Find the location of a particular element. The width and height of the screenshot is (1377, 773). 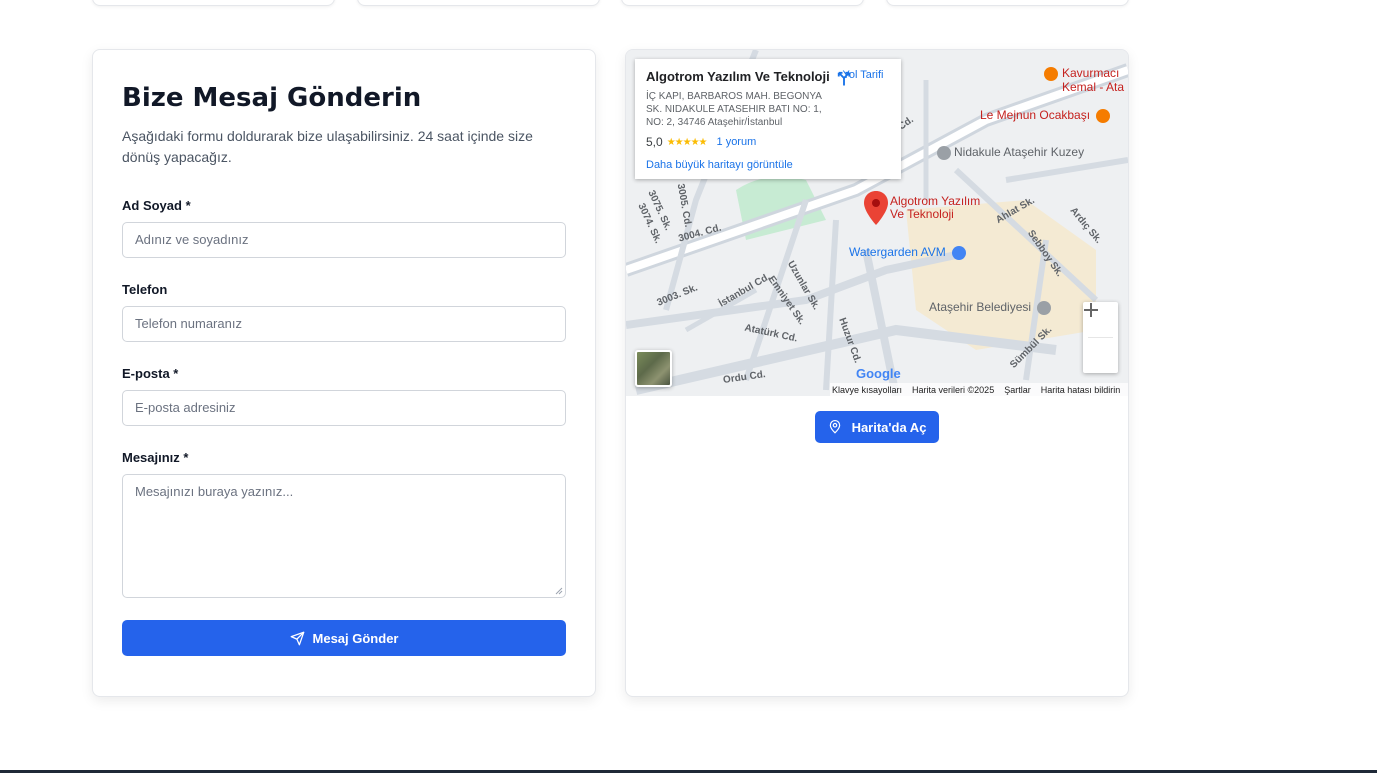

pin-label: Algotrom Yazılım Ve Teknoloji is located at coordinates (935, 208).